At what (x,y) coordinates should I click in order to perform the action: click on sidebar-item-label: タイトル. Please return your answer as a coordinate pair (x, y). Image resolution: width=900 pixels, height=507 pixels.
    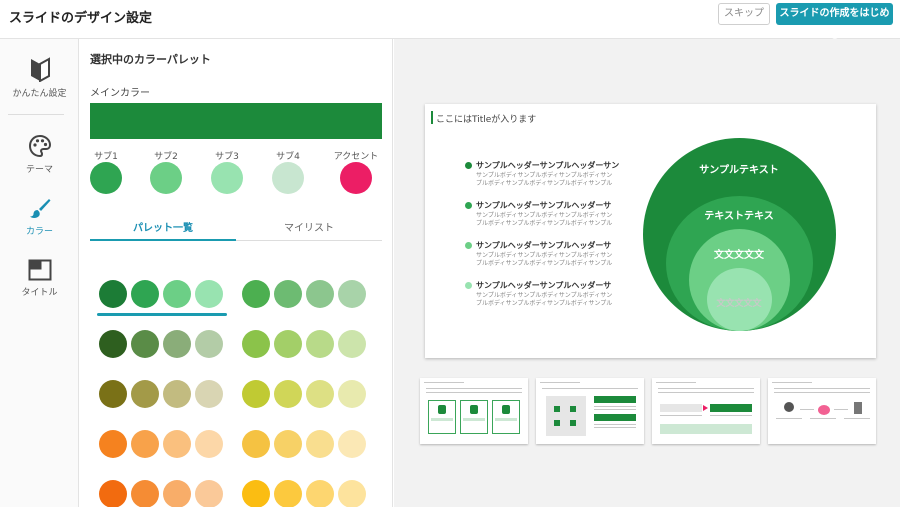
    Looking at the image, I should click on (39, 293).